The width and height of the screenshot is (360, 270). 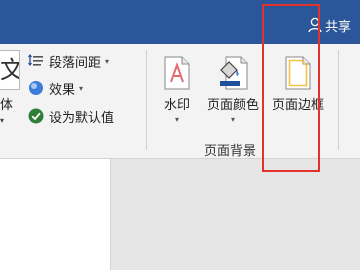 I want to click on set-default-button: 设为默认值, so click(x=71, y=116).